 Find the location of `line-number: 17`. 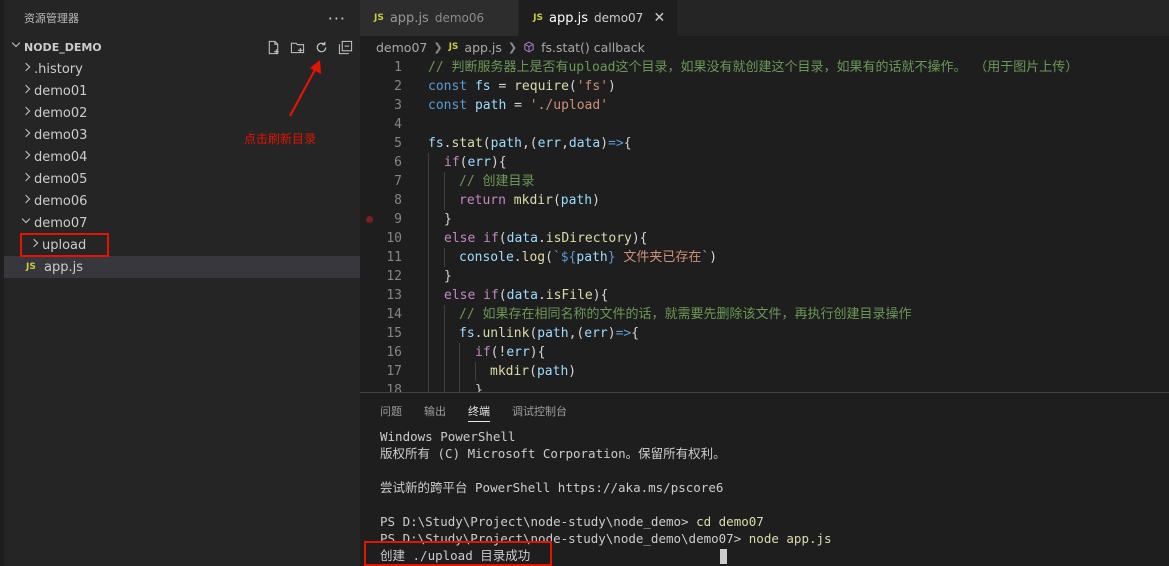

line-number: 17 is located at coordinates (394, 371).